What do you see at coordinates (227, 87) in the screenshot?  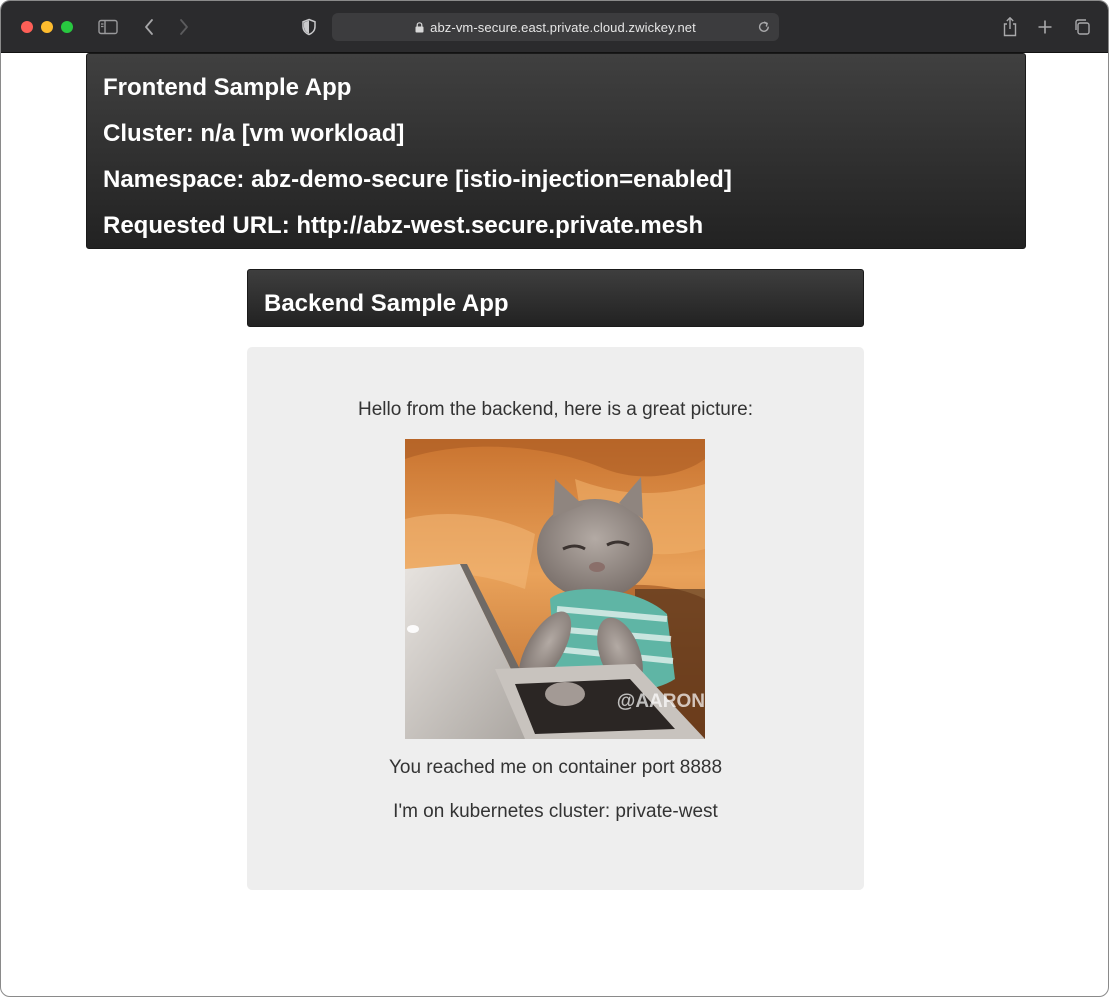 I see `frontend-title: Frontend Sample App` at bounding box center [227, 87].